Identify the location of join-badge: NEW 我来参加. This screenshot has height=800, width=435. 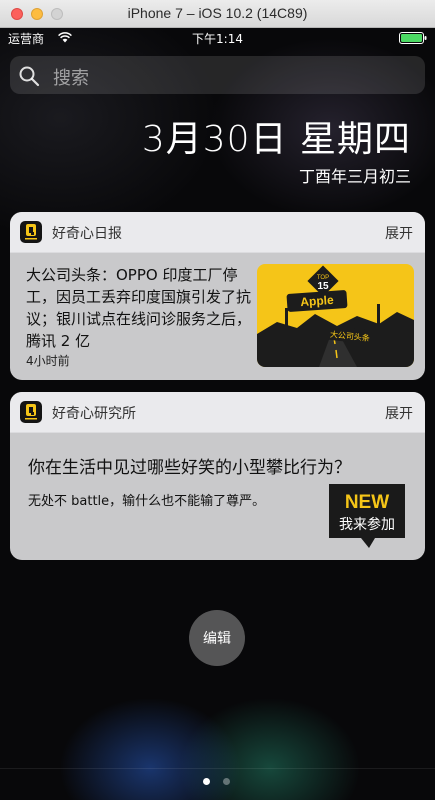
(368, 517).